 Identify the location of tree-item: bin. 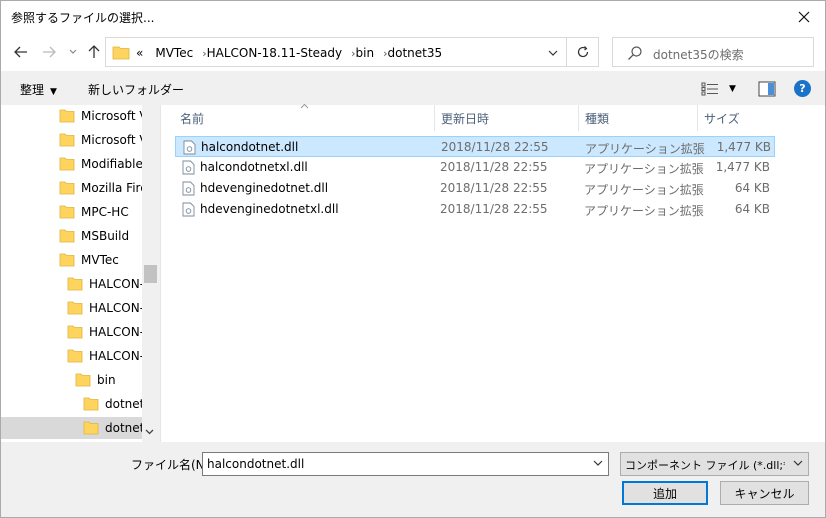
(108, 380).